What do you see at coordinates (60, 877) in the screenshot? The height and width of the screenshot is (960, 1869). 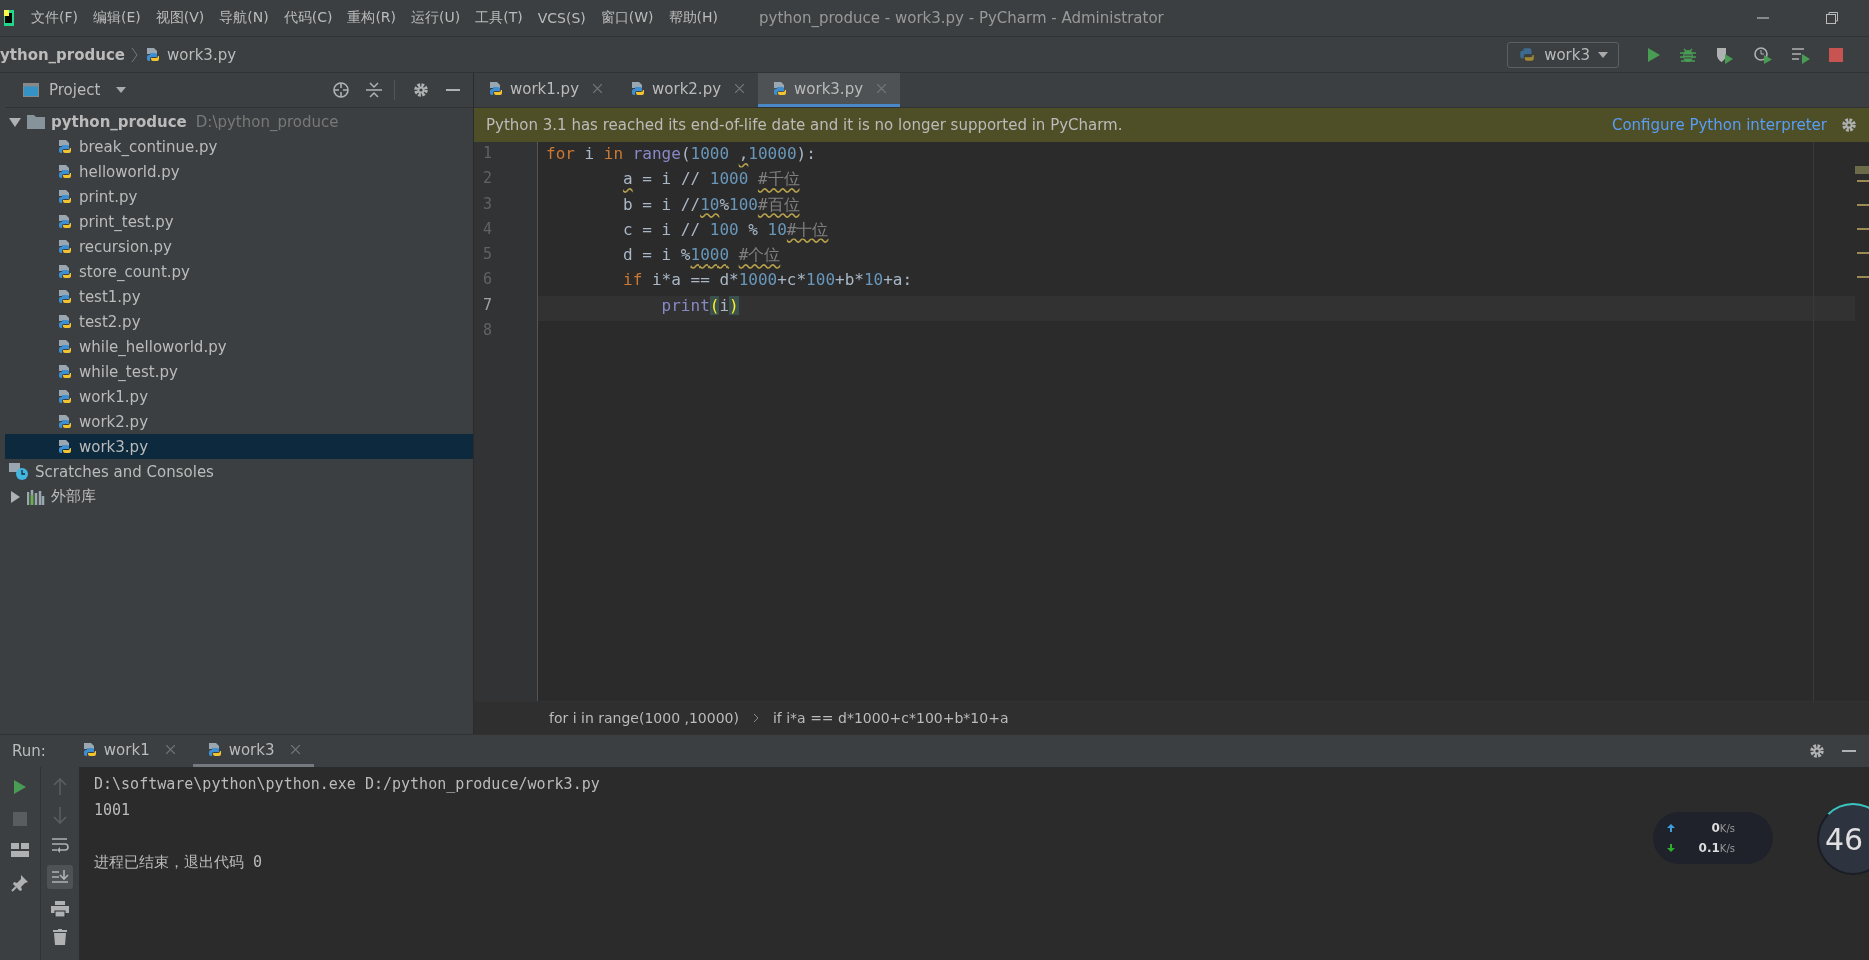 I see `scroll-to-end-icon` at bounding box center [60, 877].